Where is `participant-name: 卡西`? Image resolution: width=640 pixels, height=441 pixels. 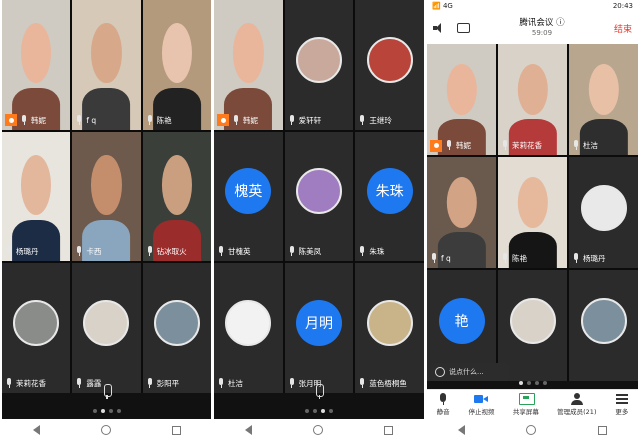 participant-name: 卡西 is located at coordinates (94, 252).